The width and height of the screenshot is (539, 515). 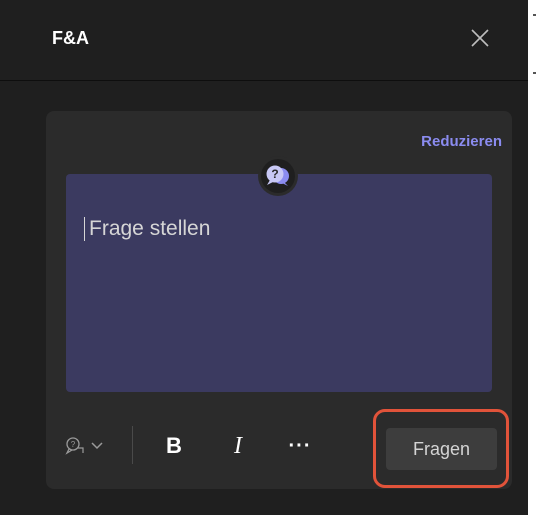 I want to click on toolbar-divider, so click(x=132, y=445).